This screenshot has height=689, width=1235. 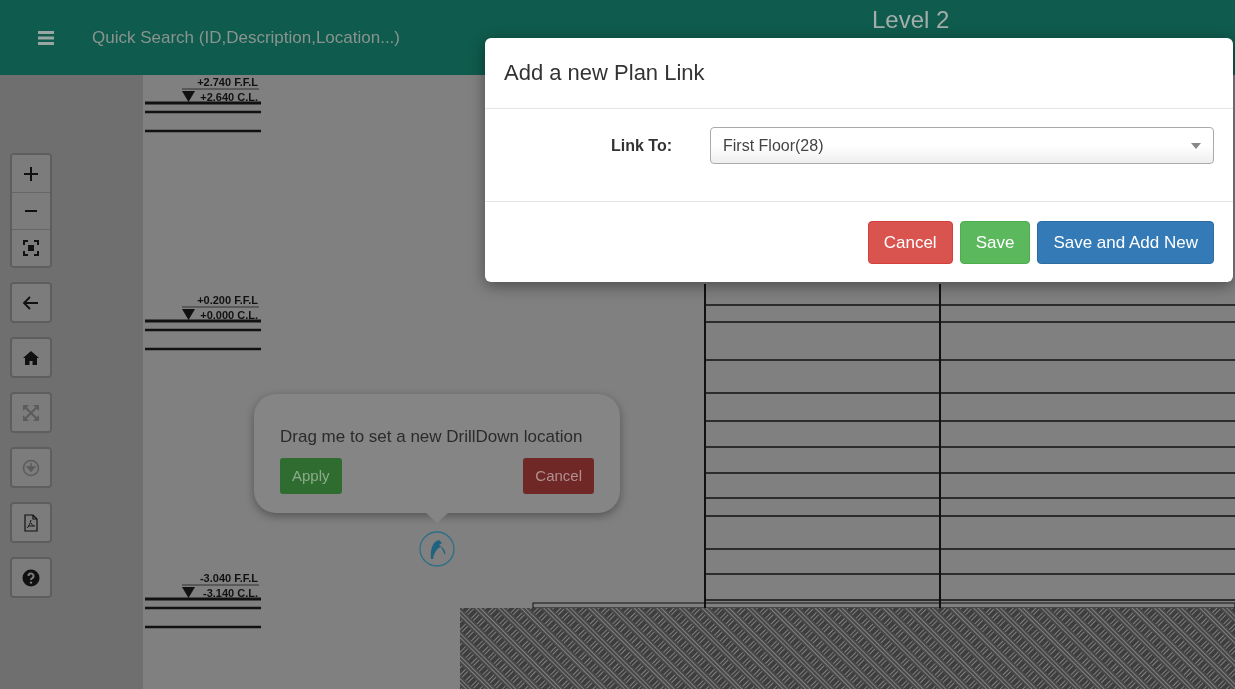 What do you see at coordinates (31, 577) in the screenshot?
I see `help-icon` at bounding box center [31, 577].